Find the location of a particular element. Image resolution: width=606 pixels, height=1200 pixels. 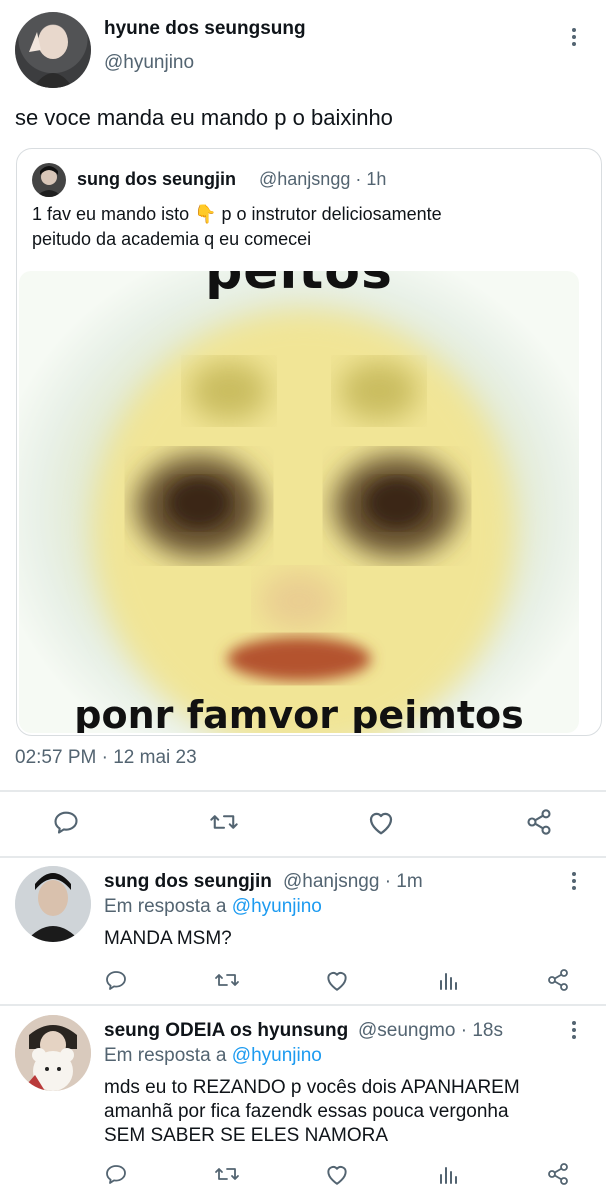

display-name: hyune dos seungsung is located at coordinates (205, 29).